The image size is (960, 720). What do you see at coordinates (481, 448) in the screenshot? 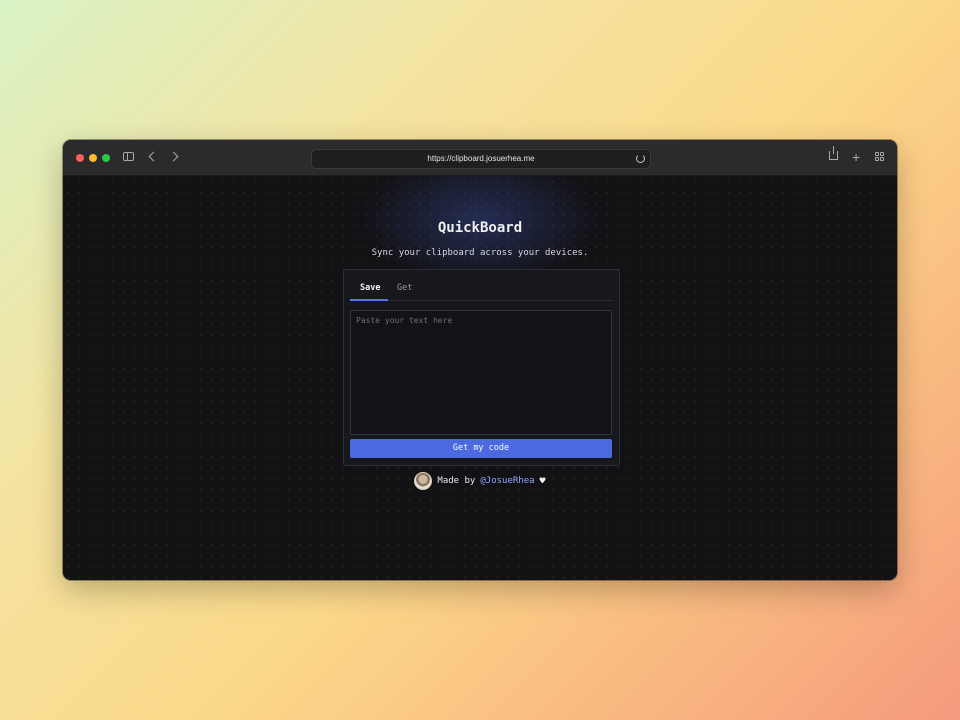
I see `get-code-button: Get my code` at bounding box center [481, 448].